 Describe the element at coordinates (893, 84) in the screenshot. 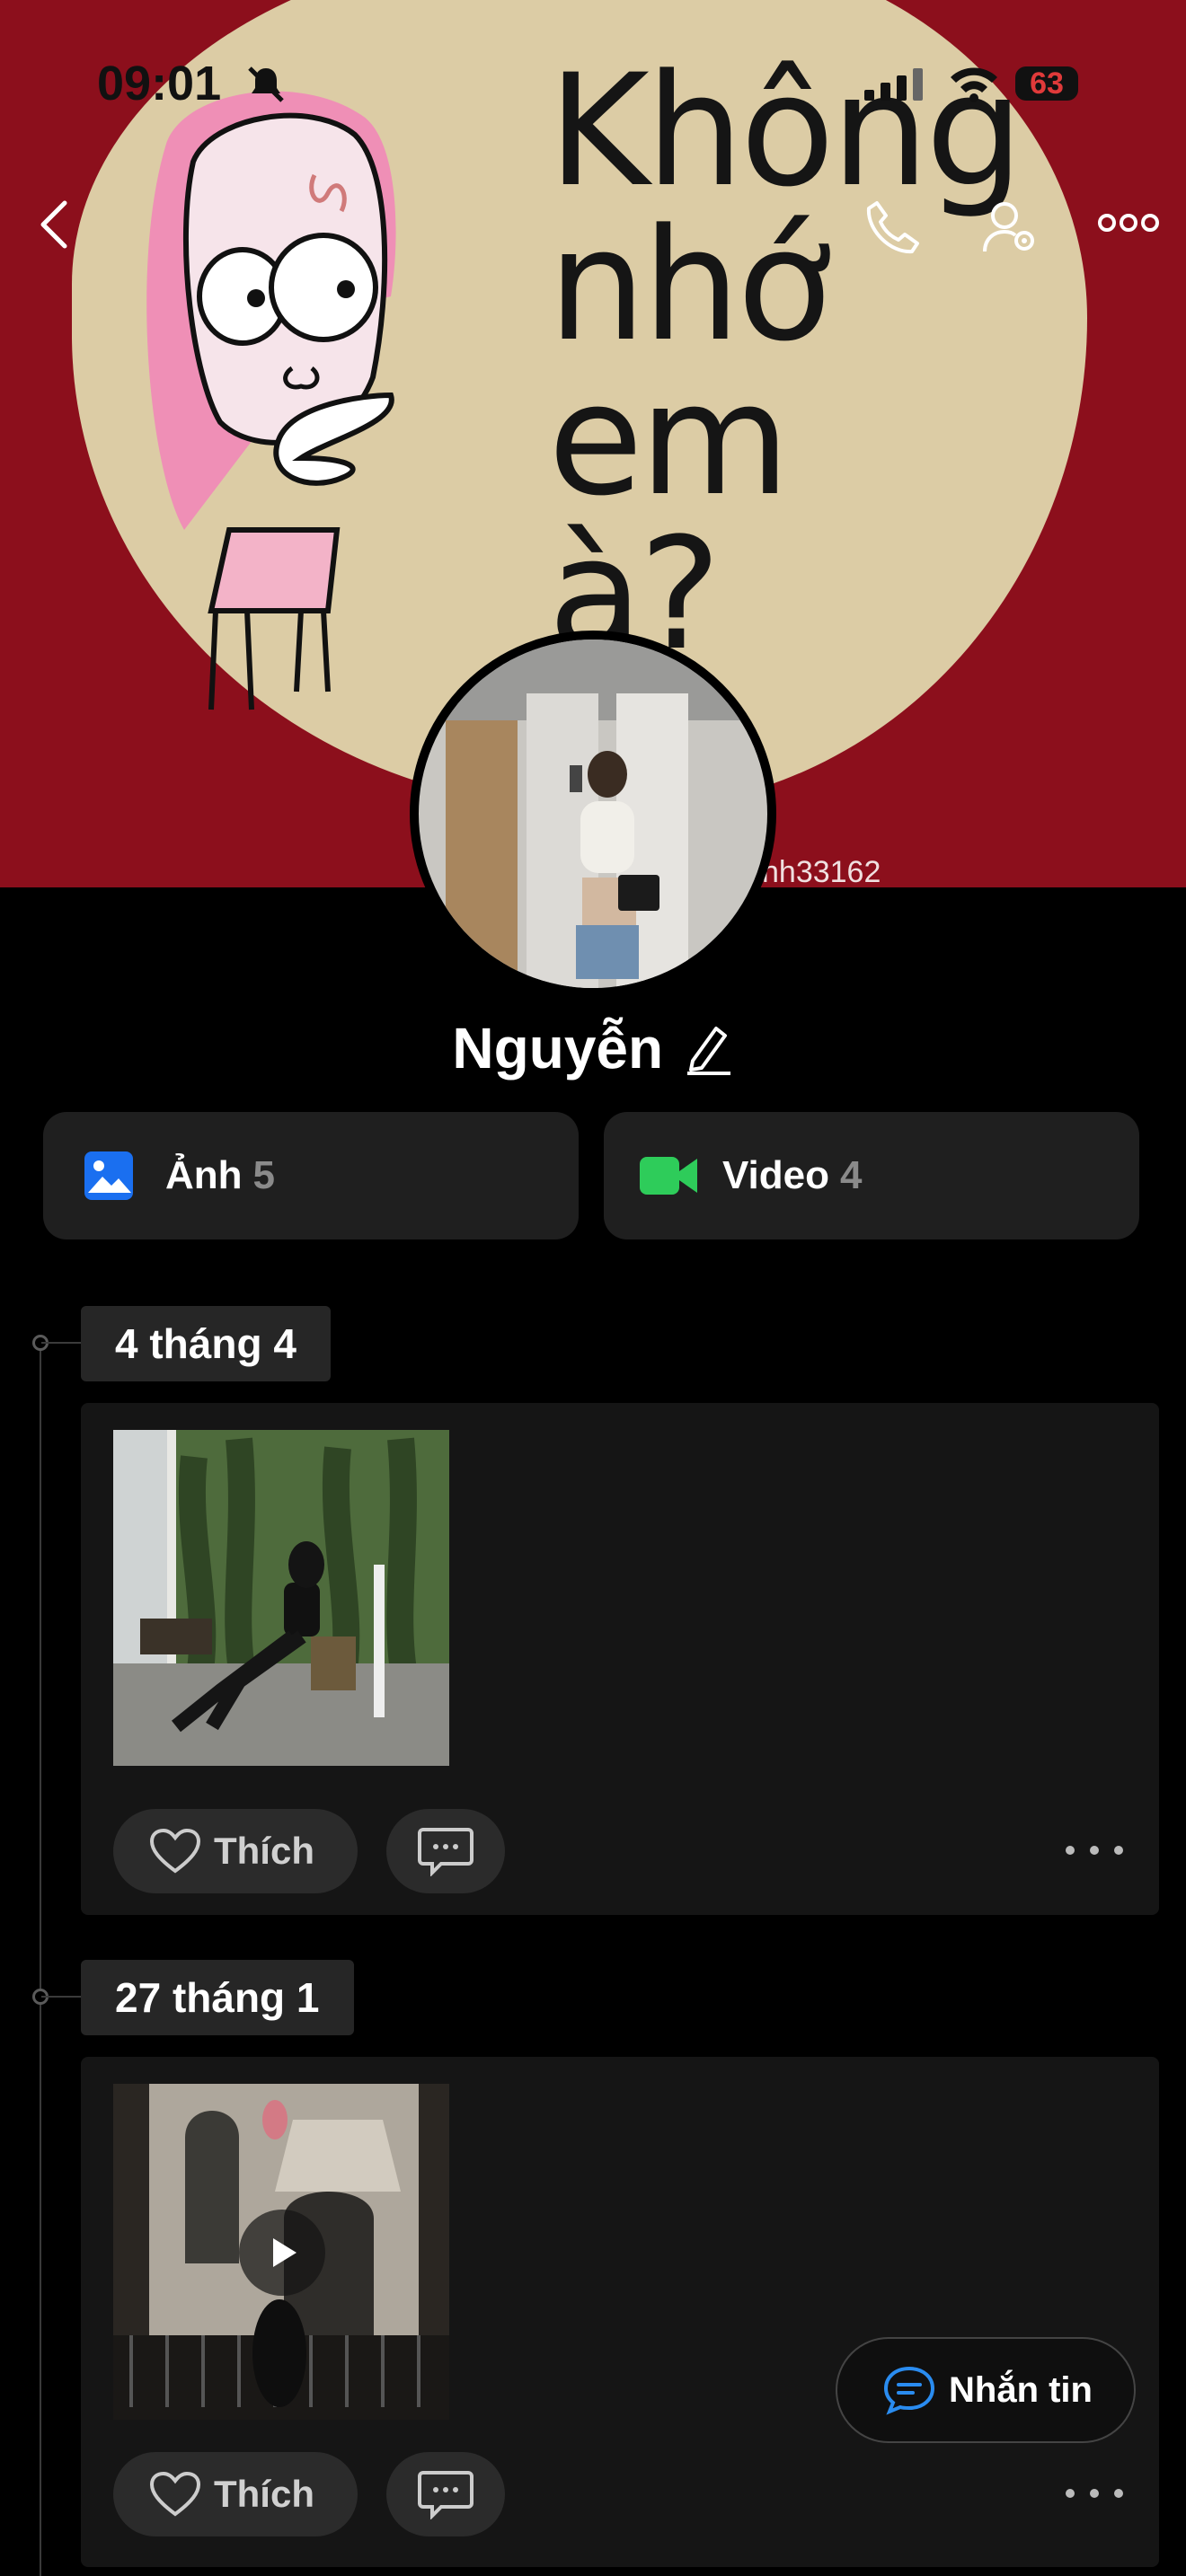

I see `signal-icon` at that location.